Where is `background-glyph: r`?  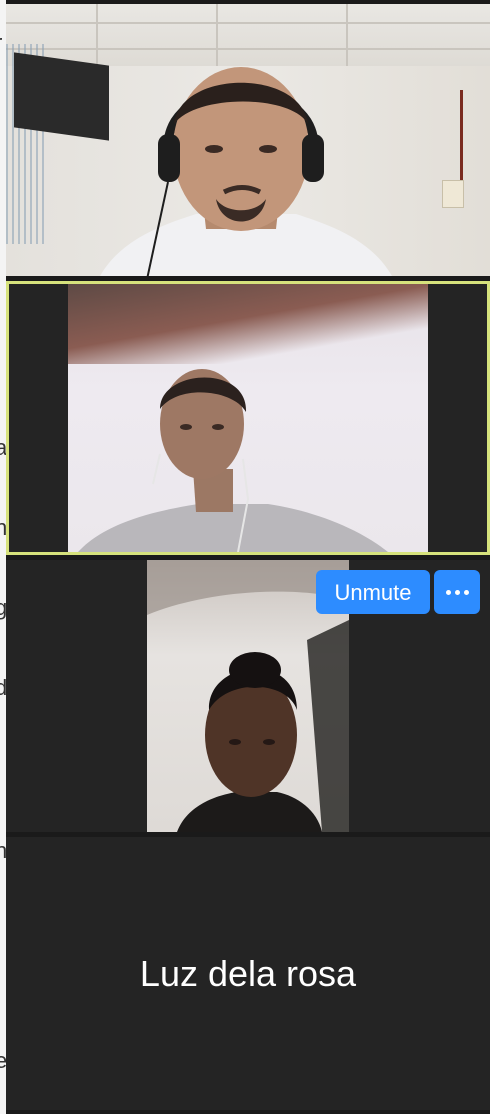 background-glyph: r is located at coordinates (1, 43).